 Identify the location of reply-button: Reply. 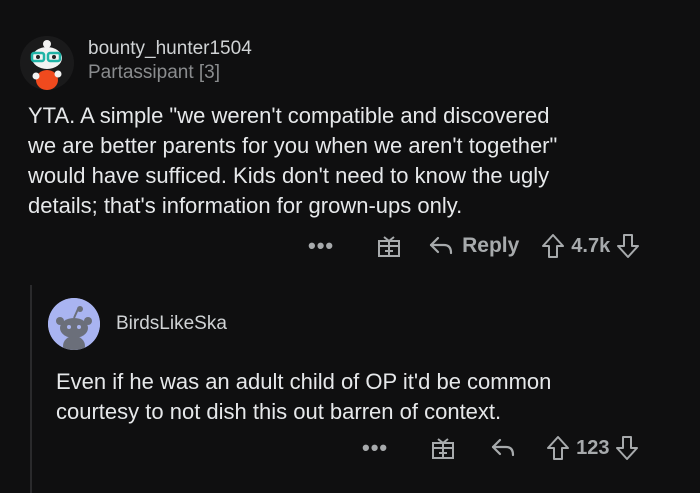
(473, 246).